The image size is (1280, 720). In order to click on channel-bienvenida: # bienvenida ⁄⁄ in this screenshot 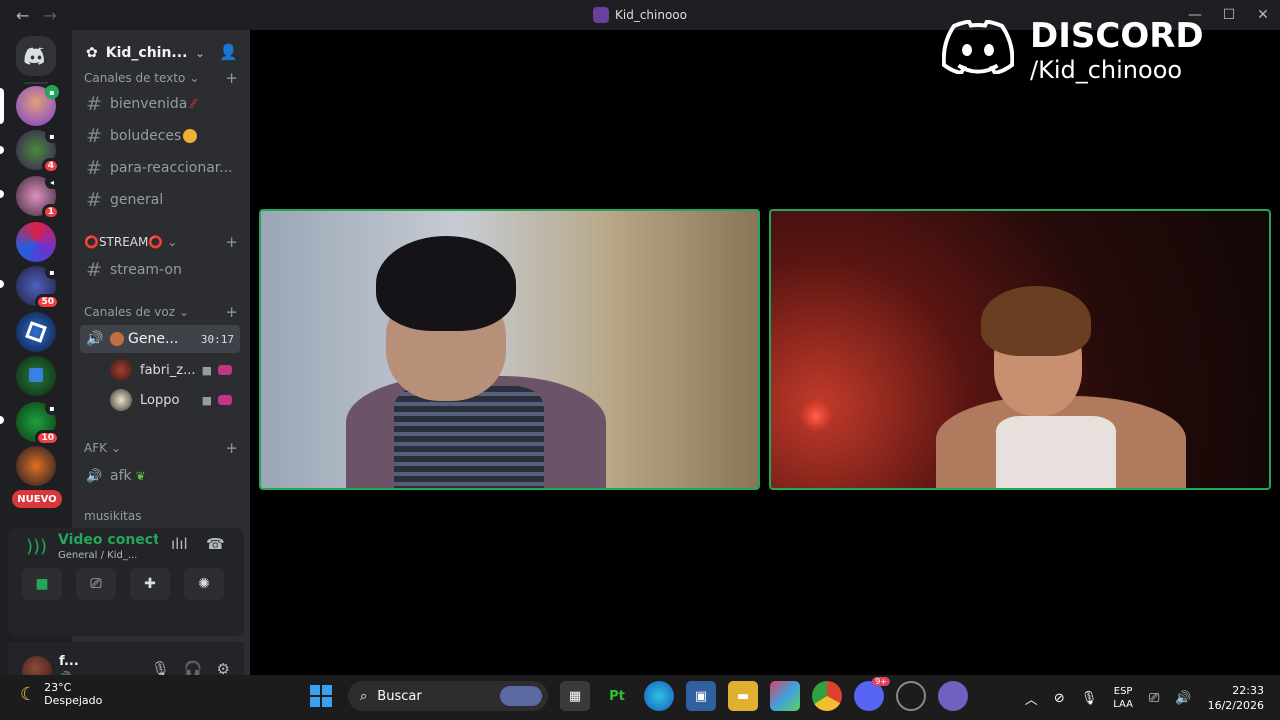, I will do `click(160, 104)`.